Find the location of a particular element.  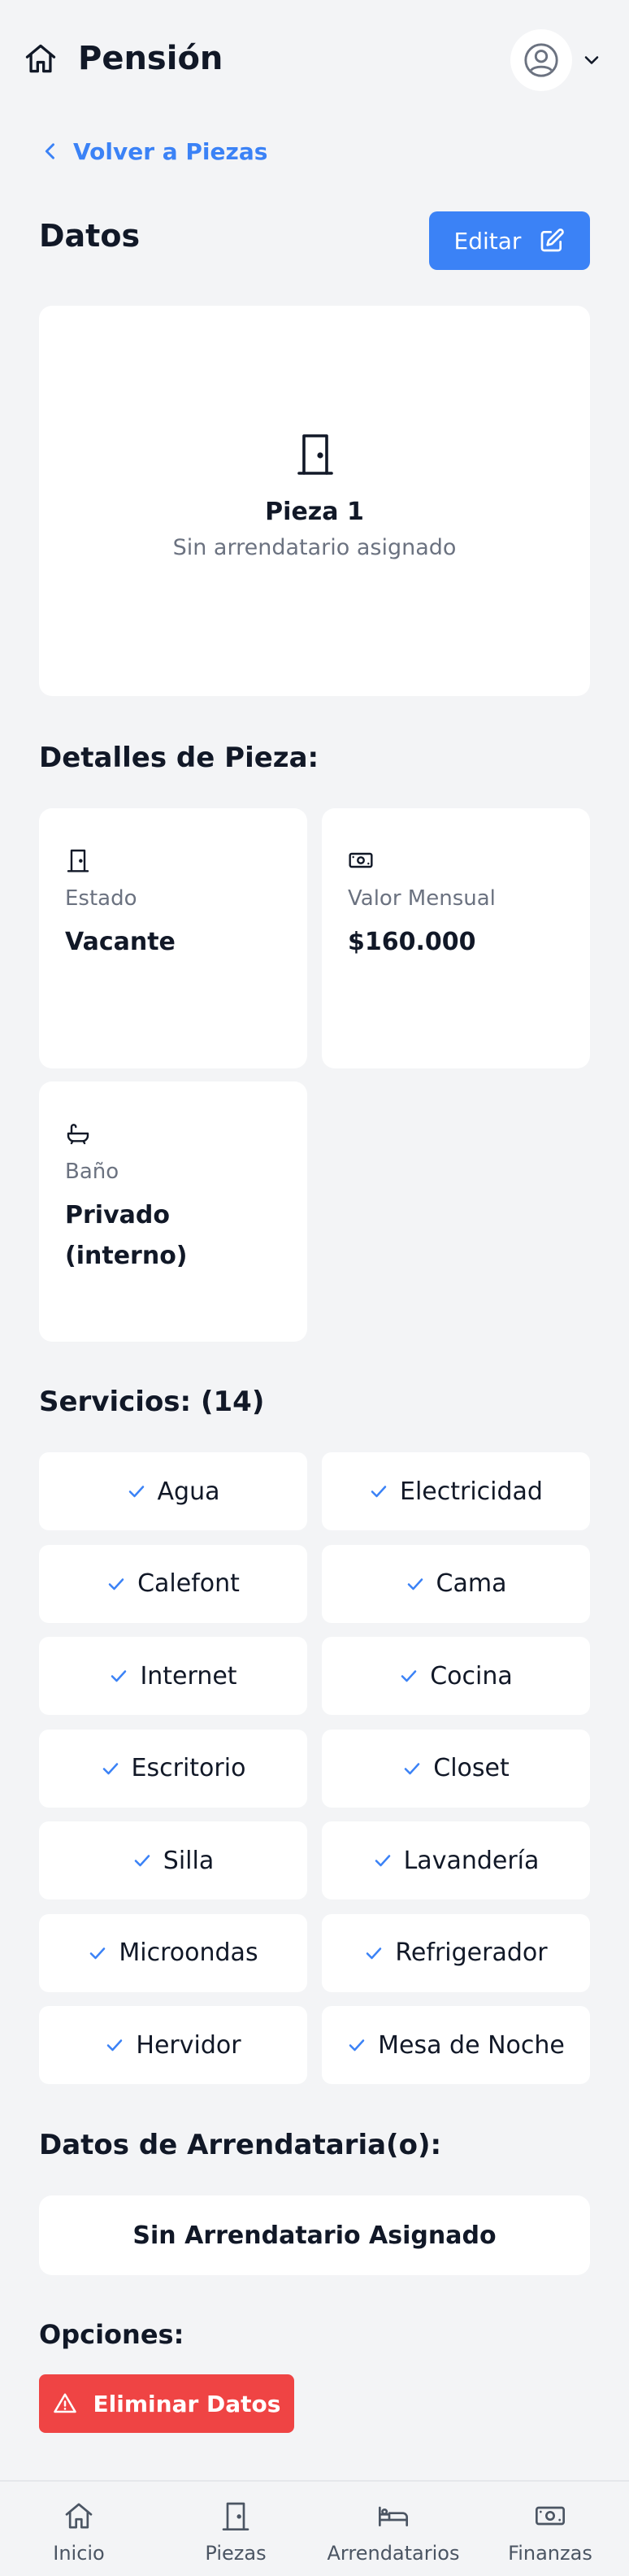

service-item: Microondas is located at coordinates (173, 1952).